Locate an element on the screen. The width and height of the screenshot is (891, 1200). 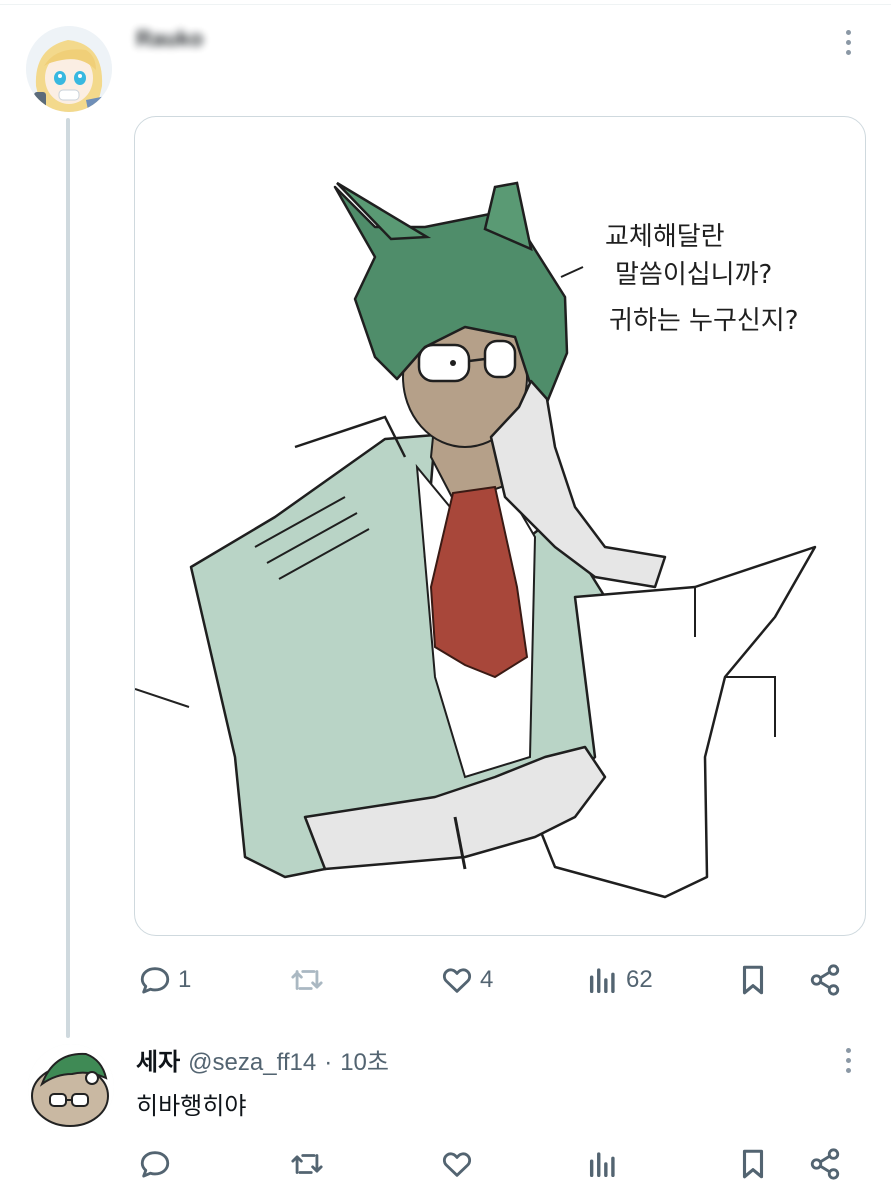
reply-header: 세자 @seza_ff14 · 10초 is located at coordinates (262, 1059).